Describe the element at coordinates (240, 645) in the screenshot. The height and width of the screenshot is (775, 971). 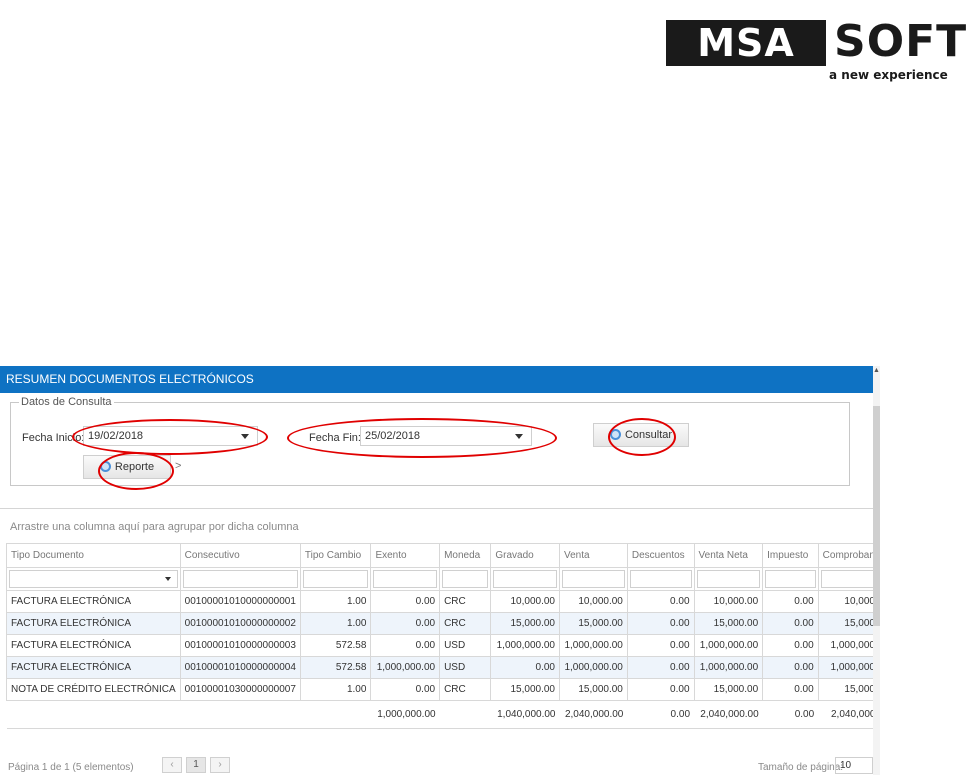
I see `cell: 00100001010000000003` at that location.